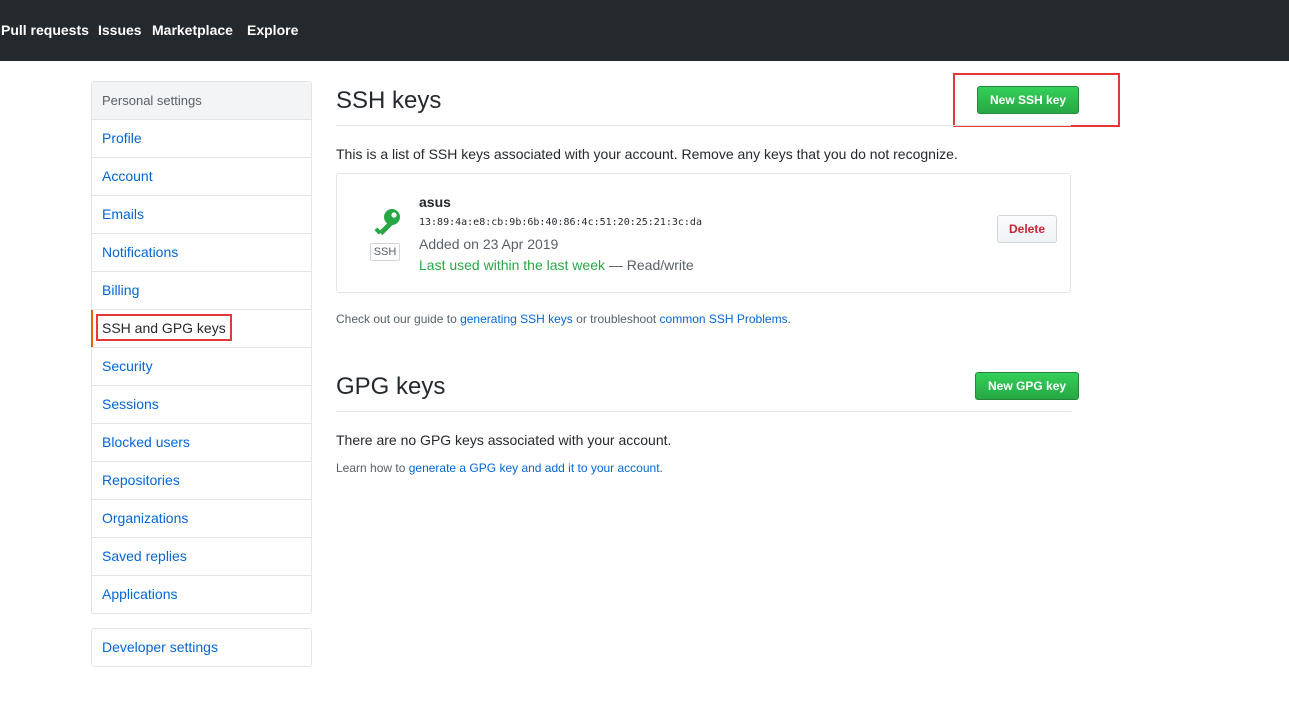  What do you see at coordinates (512, 265) in the screenshot?
I see `key-last-used: Last used within the last week` at bounding box center [512, 265].